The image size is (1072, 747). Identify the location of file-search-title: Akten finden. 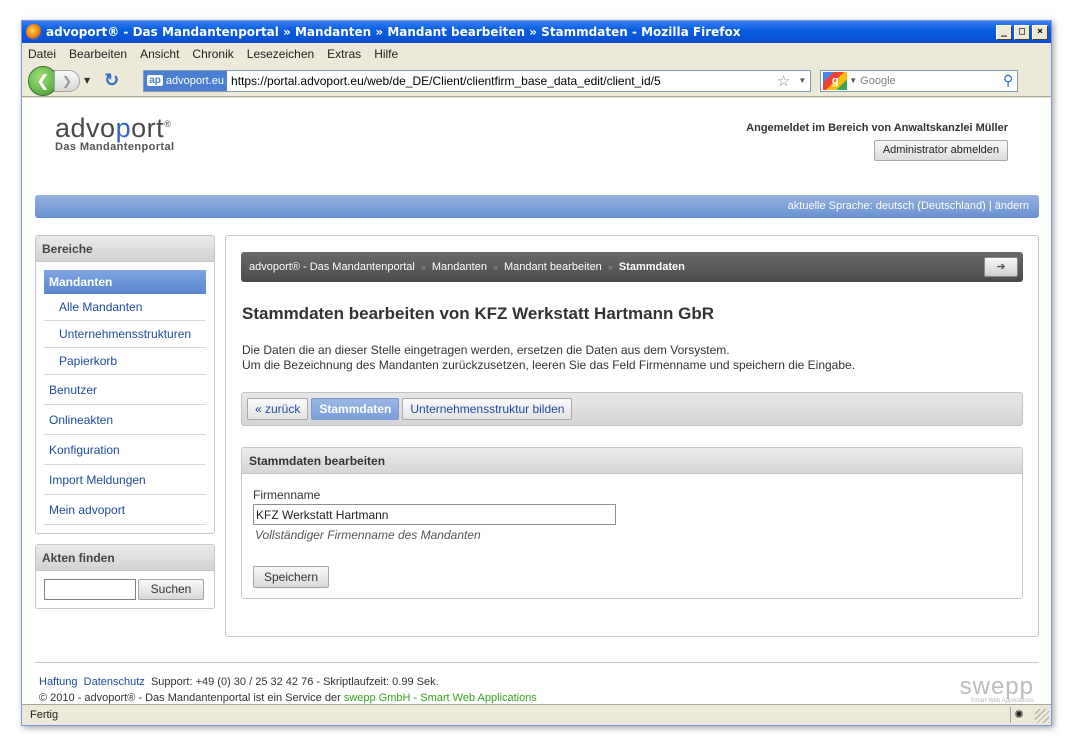
(125, 558).